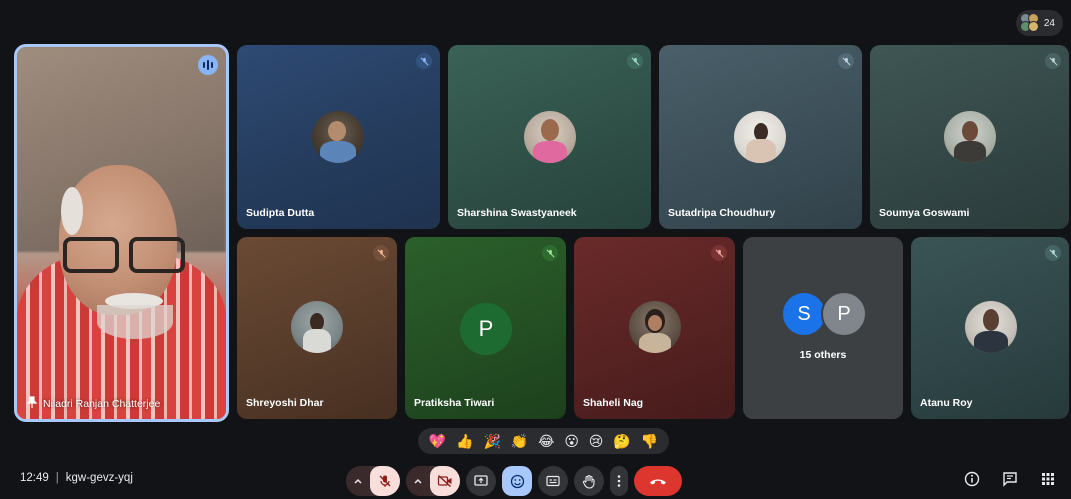 The width and height of the screenshot is (1071, 499). Describe the element at coordinates (649, 441) in the screenshot. I see `reaction-thumbs-down: 👎` at that location.